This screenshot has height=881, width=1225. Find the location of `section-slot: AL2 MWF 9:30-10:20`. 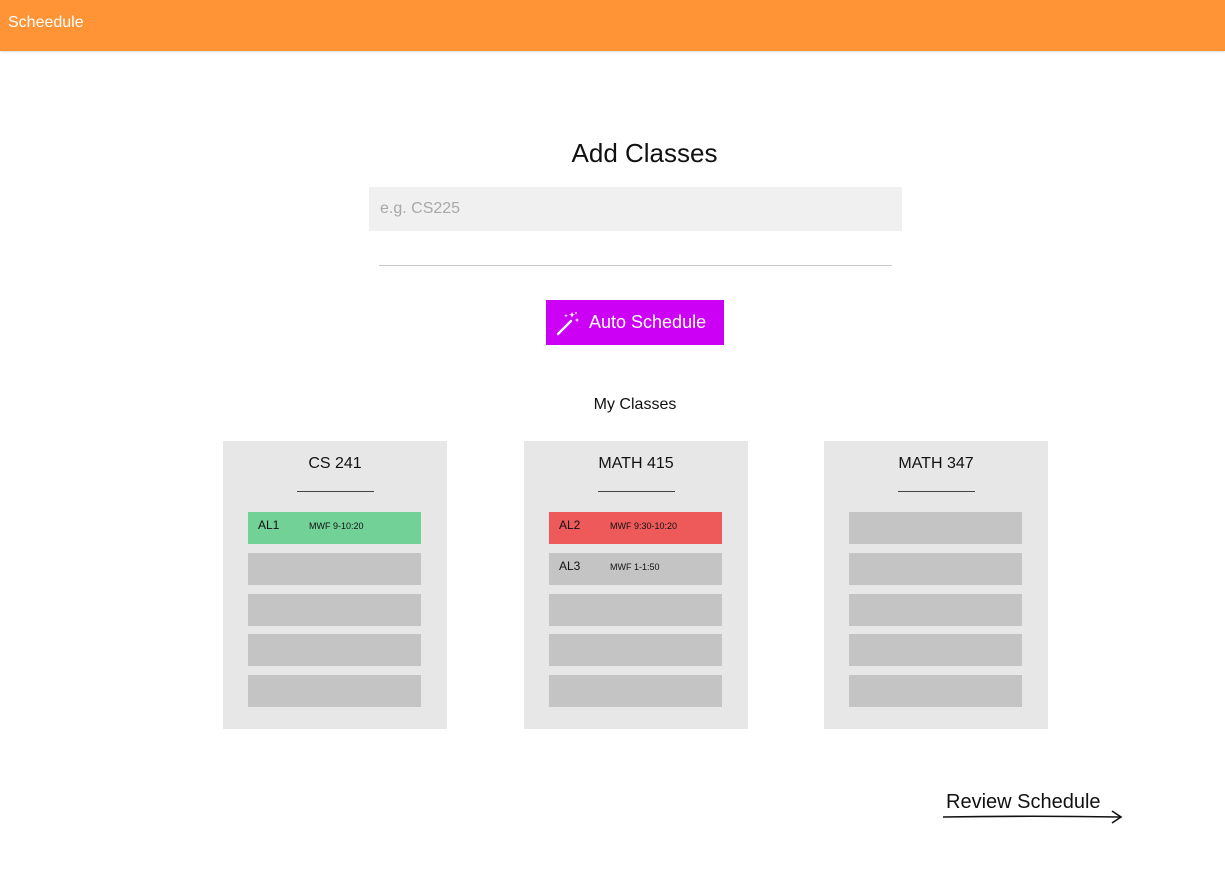

section-slot: AL2 MWF 9:30-10:20 is located at coordinates (635, 528).